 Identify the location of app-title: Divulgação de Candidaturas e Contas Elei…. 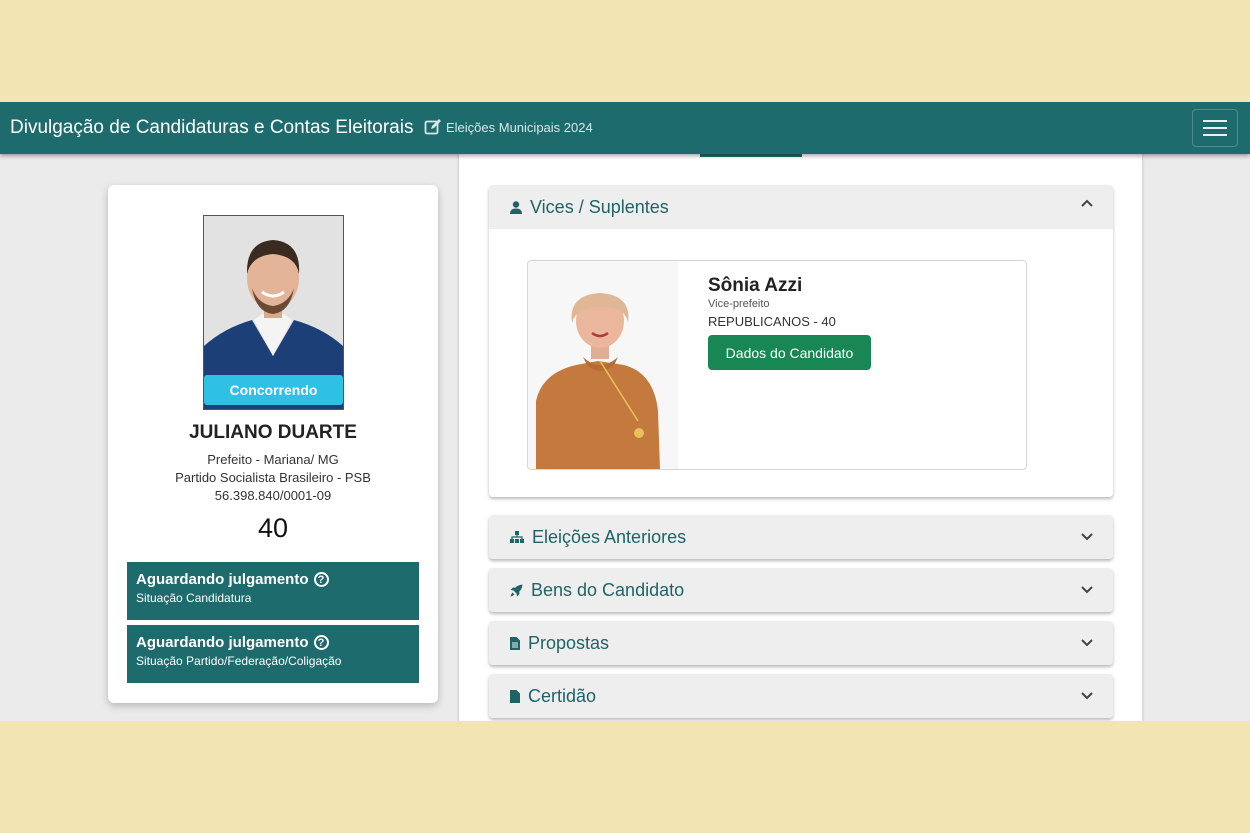
(211, 128).